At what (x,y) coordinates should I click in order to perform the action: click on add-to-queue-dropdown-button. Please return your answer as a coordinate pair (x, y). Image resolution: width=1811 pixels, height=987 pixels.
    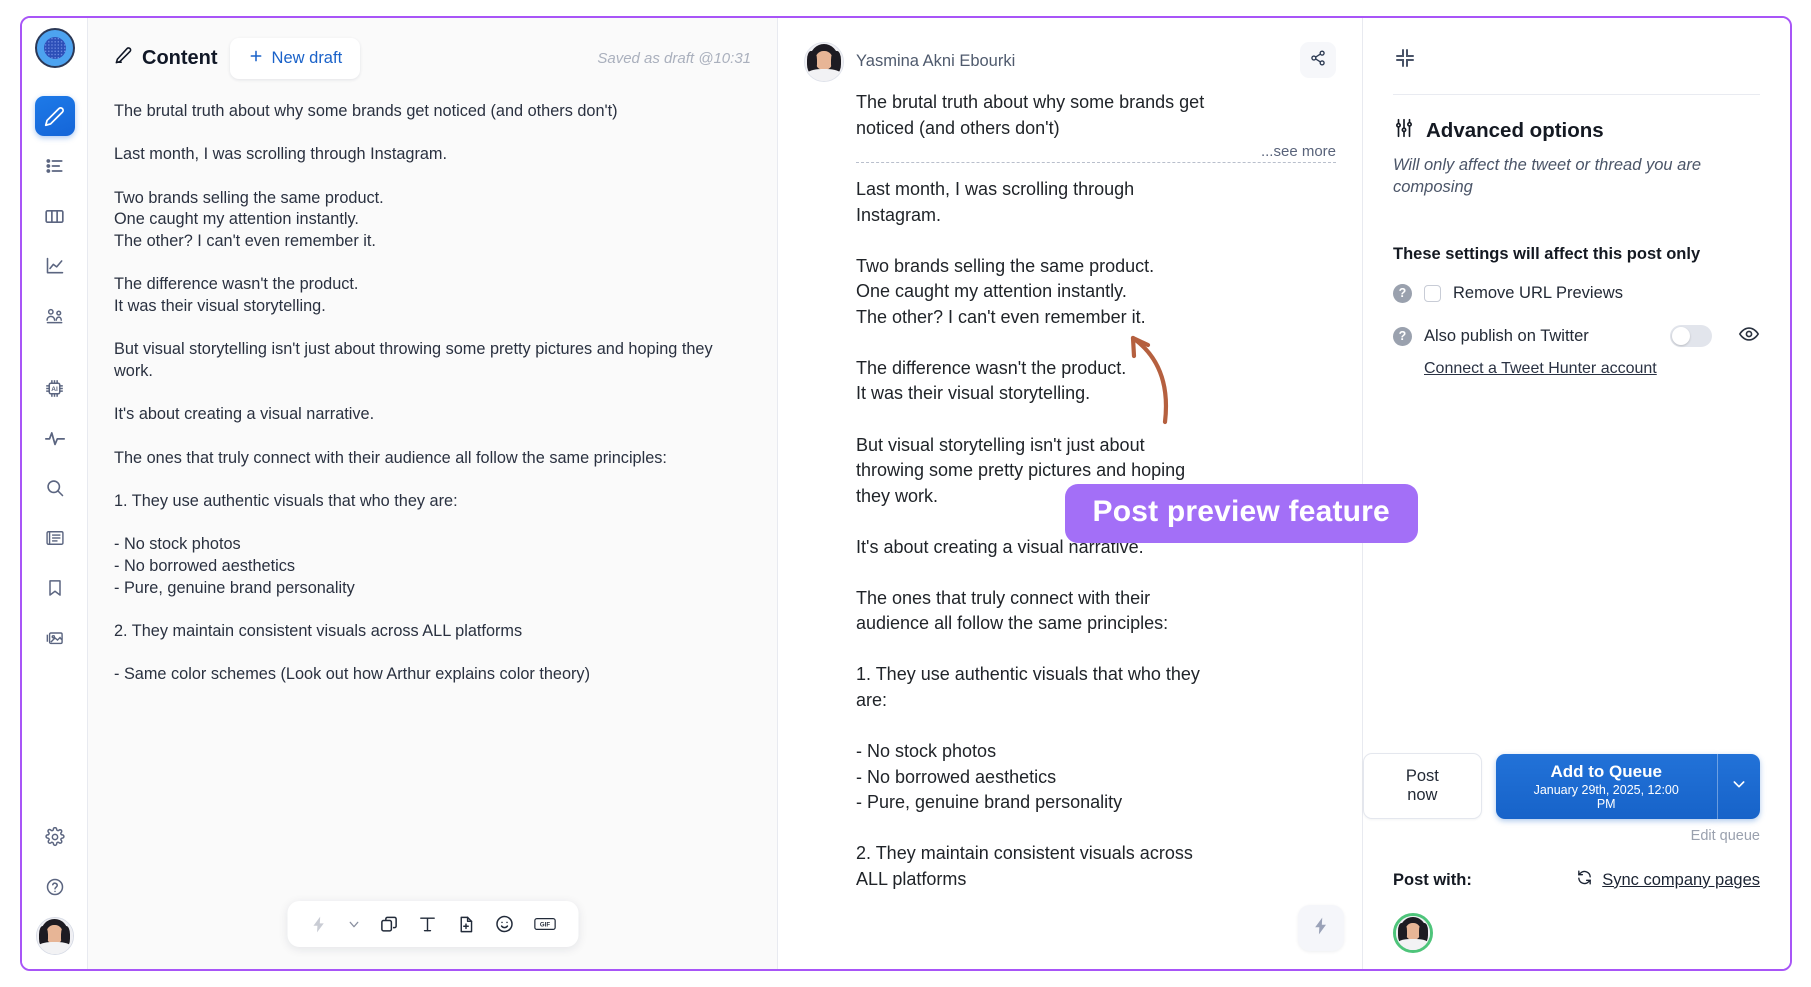
    Looking at the image, I should click on (1738, 786).